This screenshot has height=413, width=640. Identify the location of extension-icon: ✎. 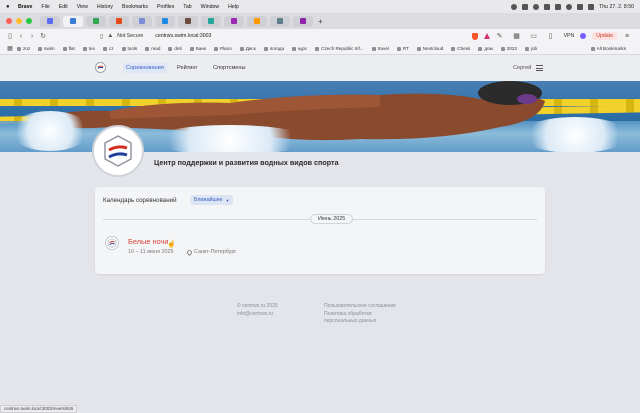
(500, 36).